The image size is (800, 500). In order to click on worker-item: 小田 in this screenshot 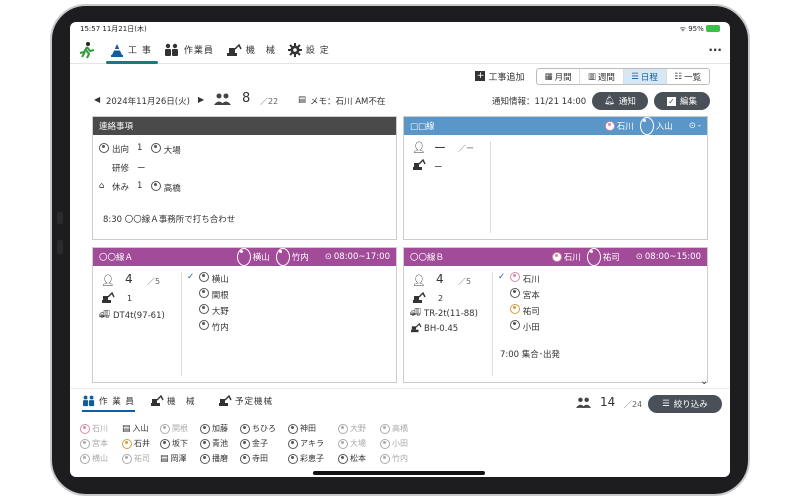, I will do `click(525, 326)`.